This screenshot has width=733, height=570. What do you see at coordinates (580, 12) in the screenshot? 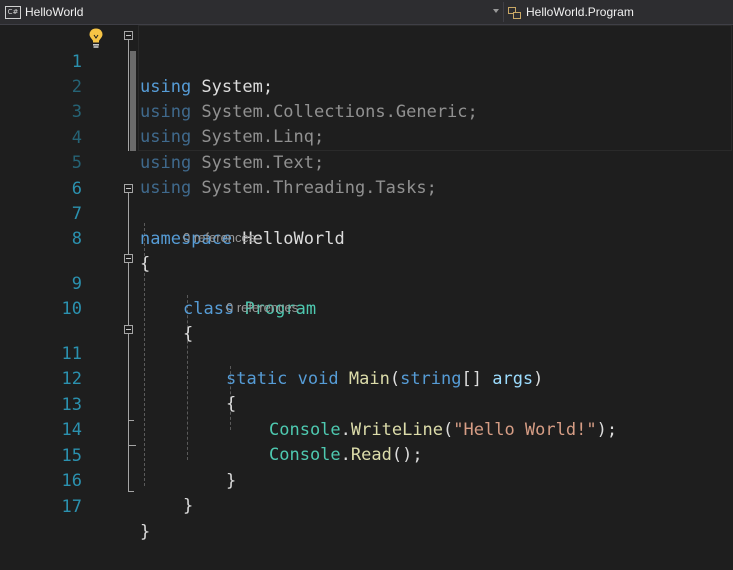
I see `member-name: HelloWorld.Program` at bounding box center [580, 12].